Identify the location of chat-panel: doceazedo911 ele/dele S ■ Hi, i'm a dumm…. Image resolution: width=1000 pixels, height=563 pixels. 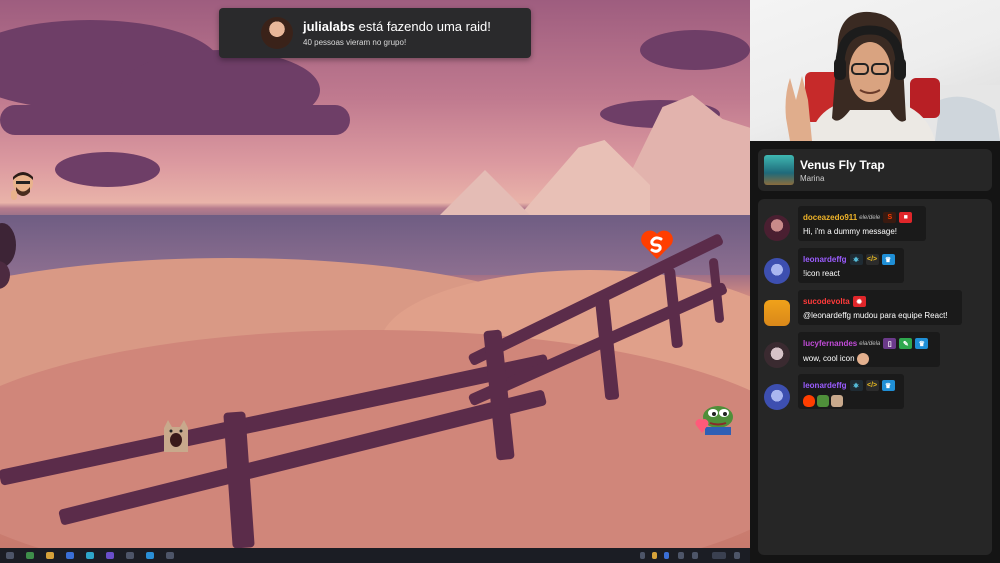
(875, 377).